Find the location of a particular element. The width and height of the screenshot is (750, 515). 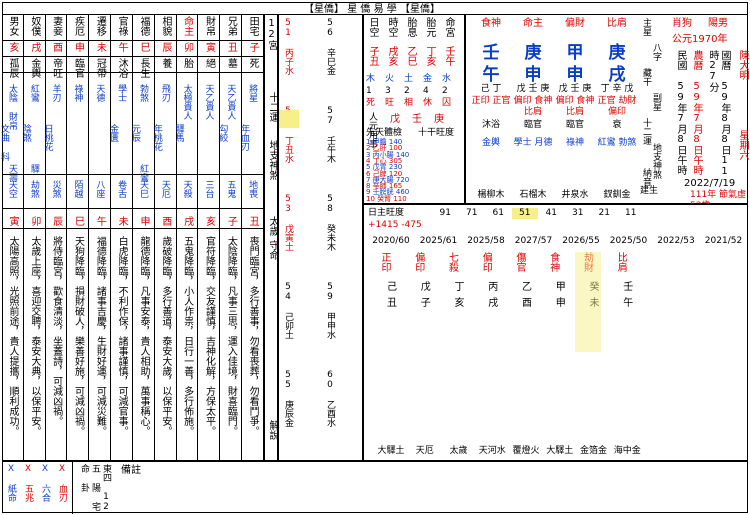

info-value: 子丑 is located at coordinates (372, 56).